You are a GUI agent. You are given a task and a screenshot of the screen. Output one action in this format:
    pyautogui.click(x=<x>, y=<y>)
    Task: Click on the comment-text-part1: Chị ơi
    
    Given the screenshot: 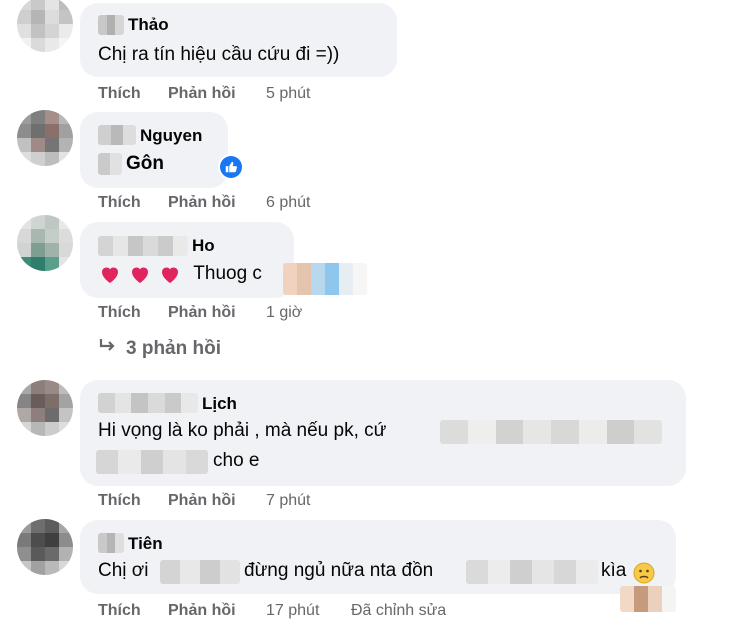 What is the action you would take?
    pyautogui.click(x=123, y=570)
    